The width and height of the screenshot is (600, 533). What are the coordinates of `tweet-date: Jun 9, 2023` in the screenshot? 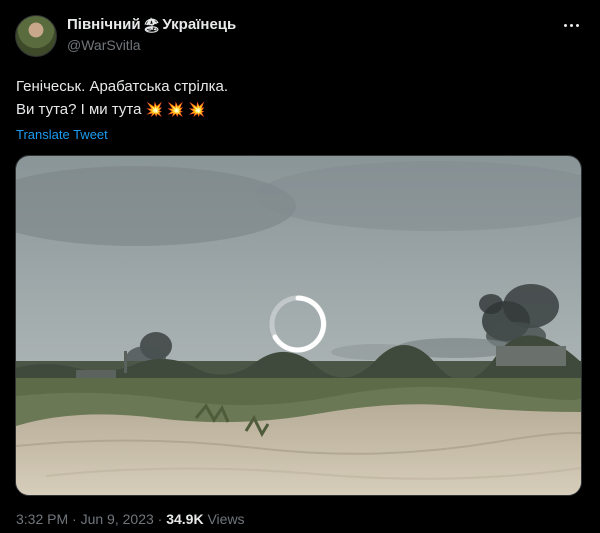 It's located at (117, 519).